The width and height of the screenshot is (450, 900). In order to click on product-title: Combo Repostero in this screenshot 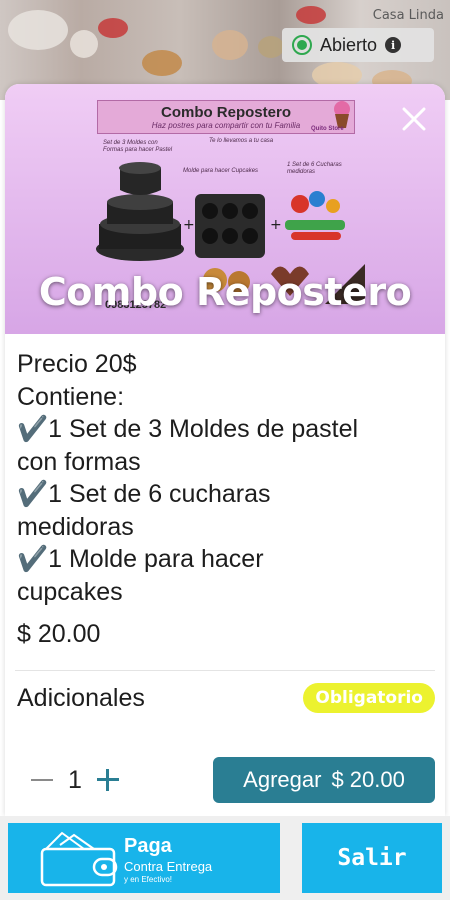, I will do `click(225, 292)`.